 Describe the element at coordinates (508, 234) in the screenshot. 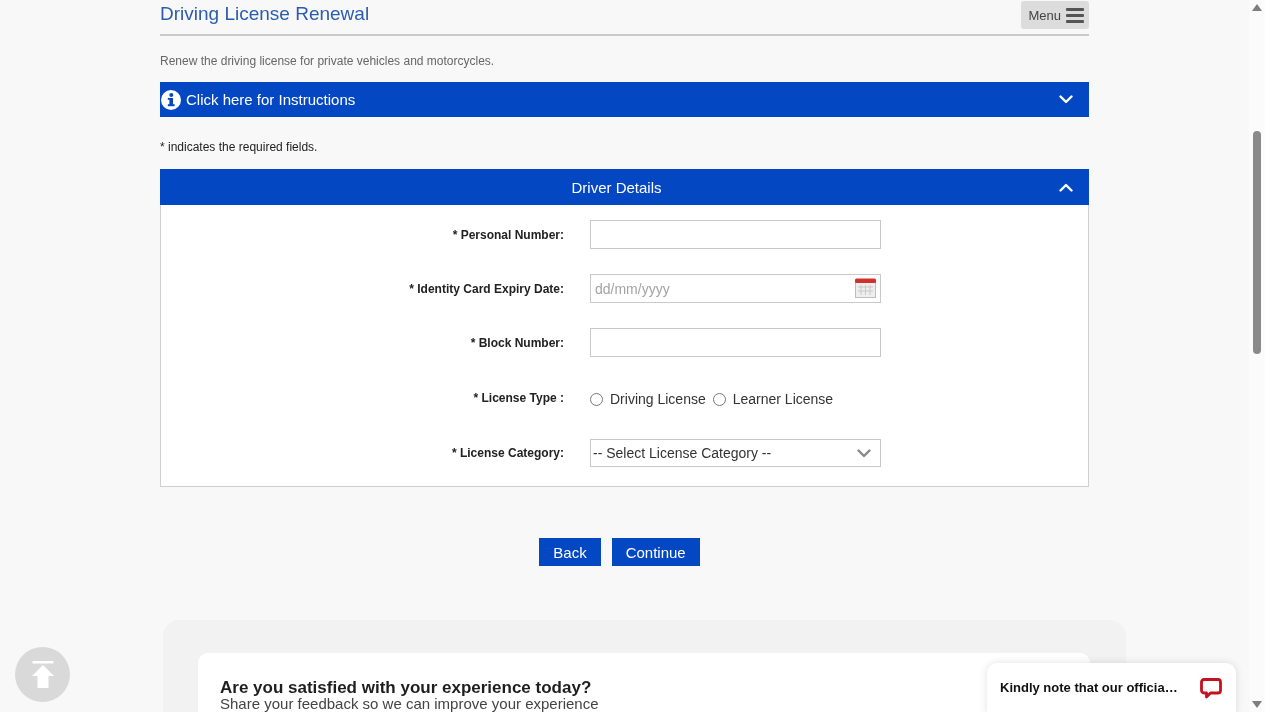

I see `field-label: * Personal Number:` at that location.